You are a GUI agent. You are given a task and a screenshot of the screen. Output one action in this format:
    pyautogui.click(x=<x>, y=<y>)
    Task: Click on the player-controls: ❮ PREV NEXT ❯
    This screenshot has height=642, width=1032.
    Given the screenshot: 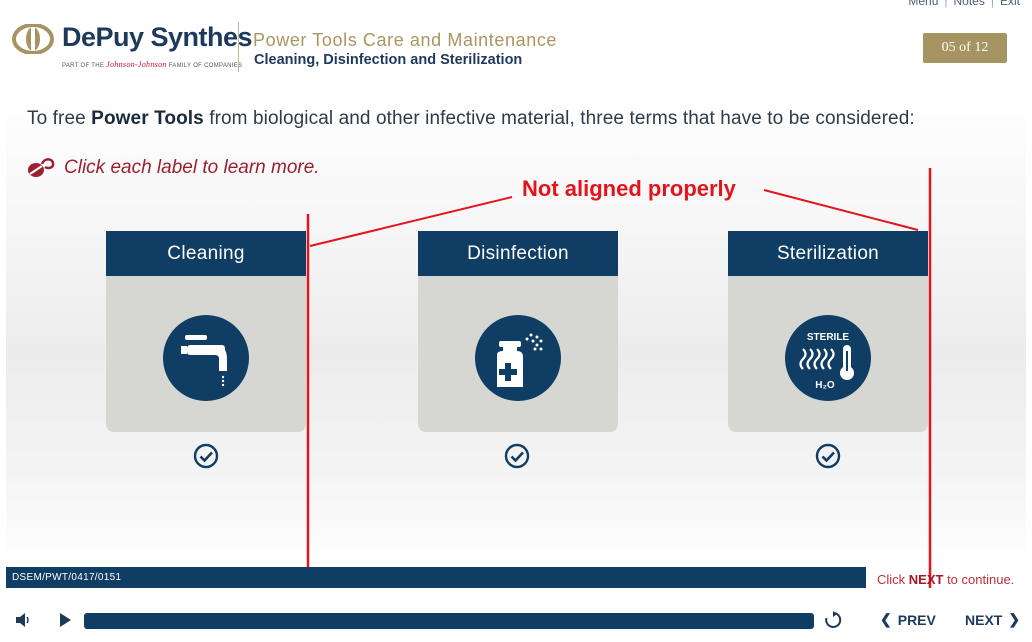 What is the action you would take?
    pyautogui.click(x=516, y=621)
    